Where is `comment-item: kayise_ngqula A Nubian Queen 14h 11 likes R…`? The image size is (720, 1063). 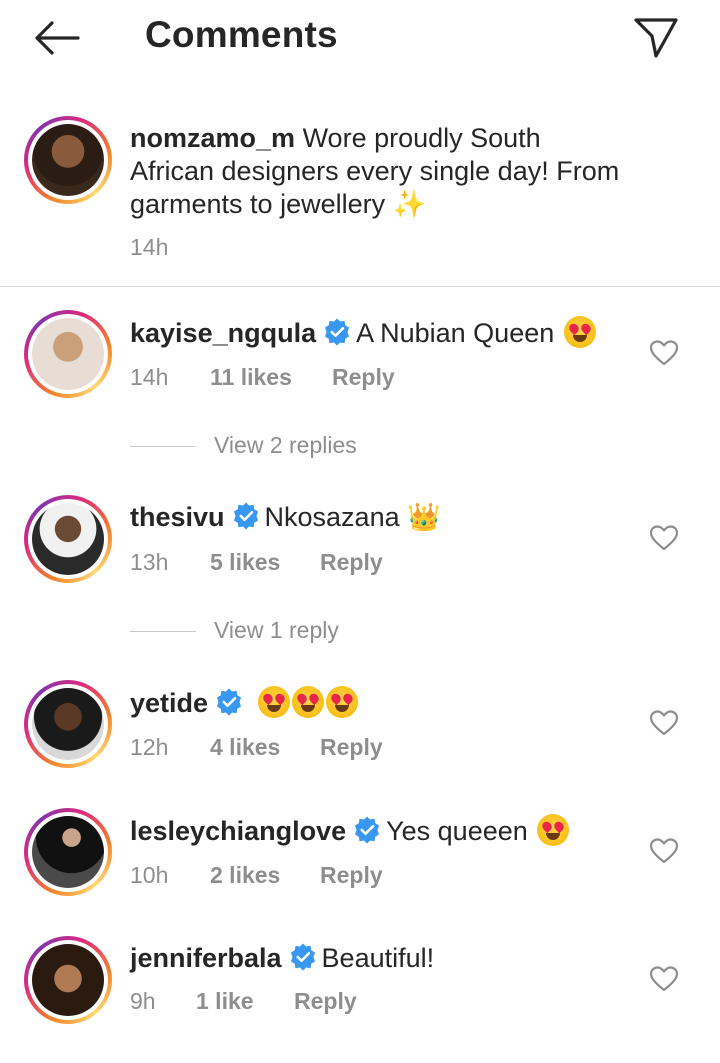 comment-item: kayise_ngqula A Nubian Queen 14h 11 likes R… is located at coordinates (360, 365).